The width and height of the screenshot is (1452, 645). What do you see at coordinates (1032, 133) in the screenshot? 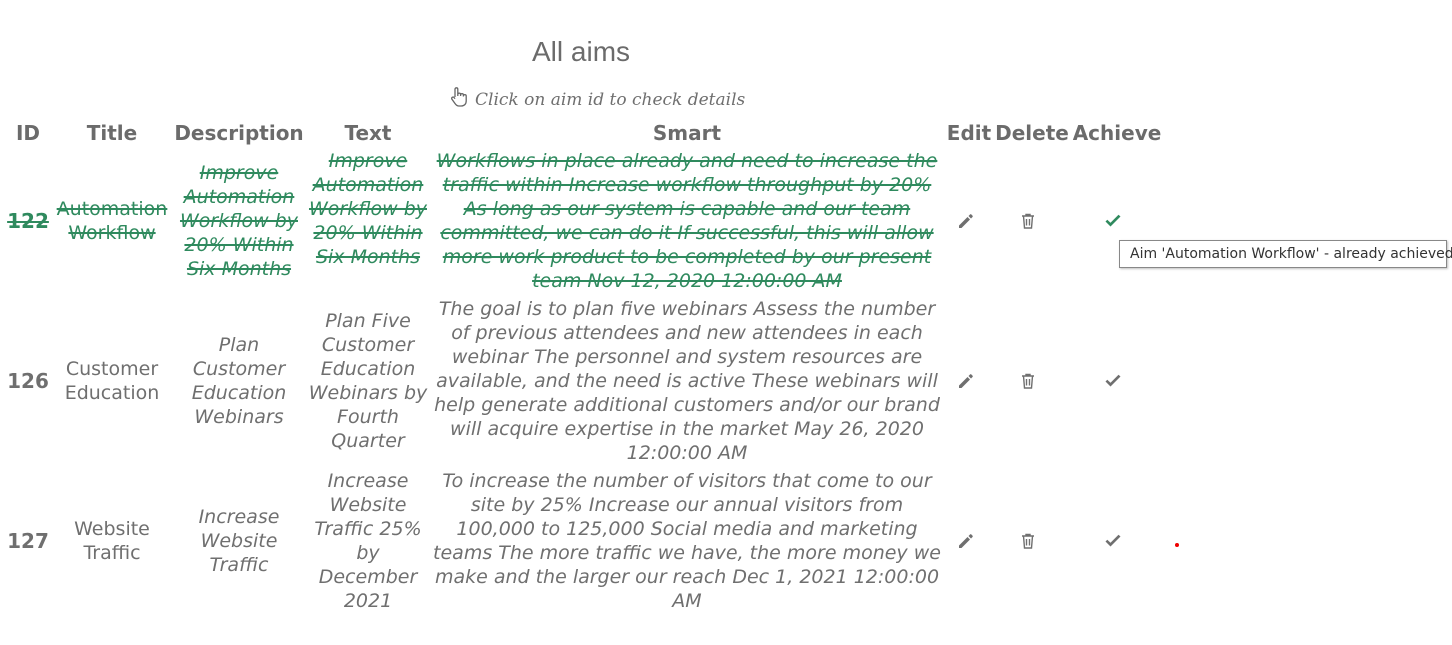
I see `header-delete: Delete` at bounding box center [1032, 133].